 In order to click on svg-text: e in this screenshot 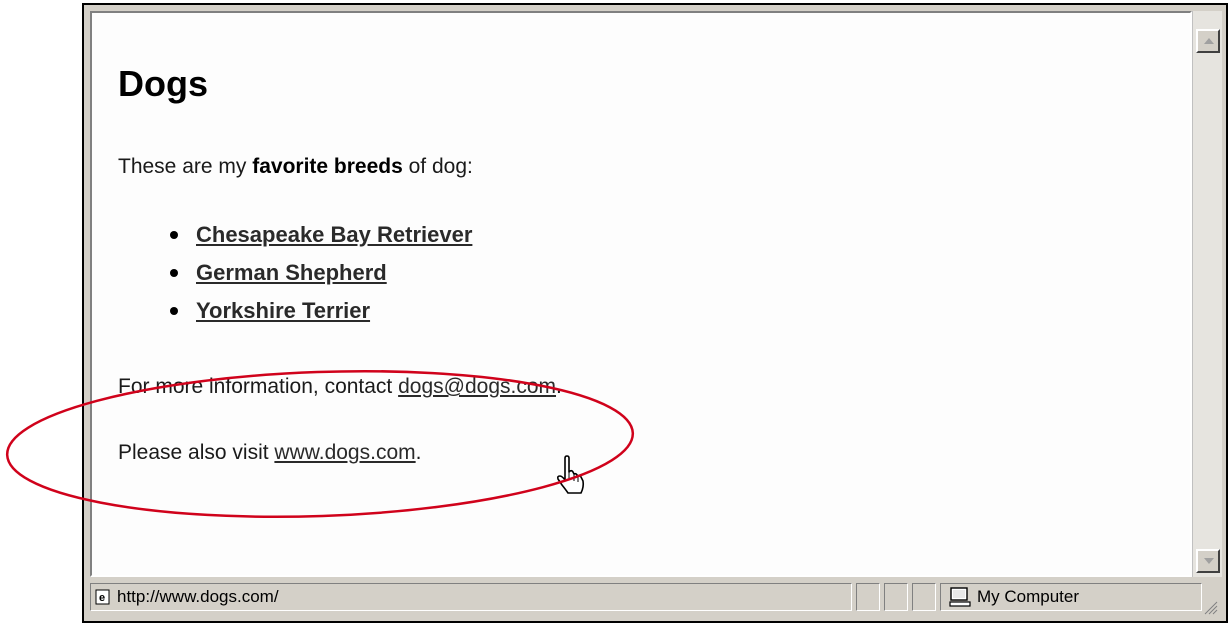, I will do `click(102, 598)`.